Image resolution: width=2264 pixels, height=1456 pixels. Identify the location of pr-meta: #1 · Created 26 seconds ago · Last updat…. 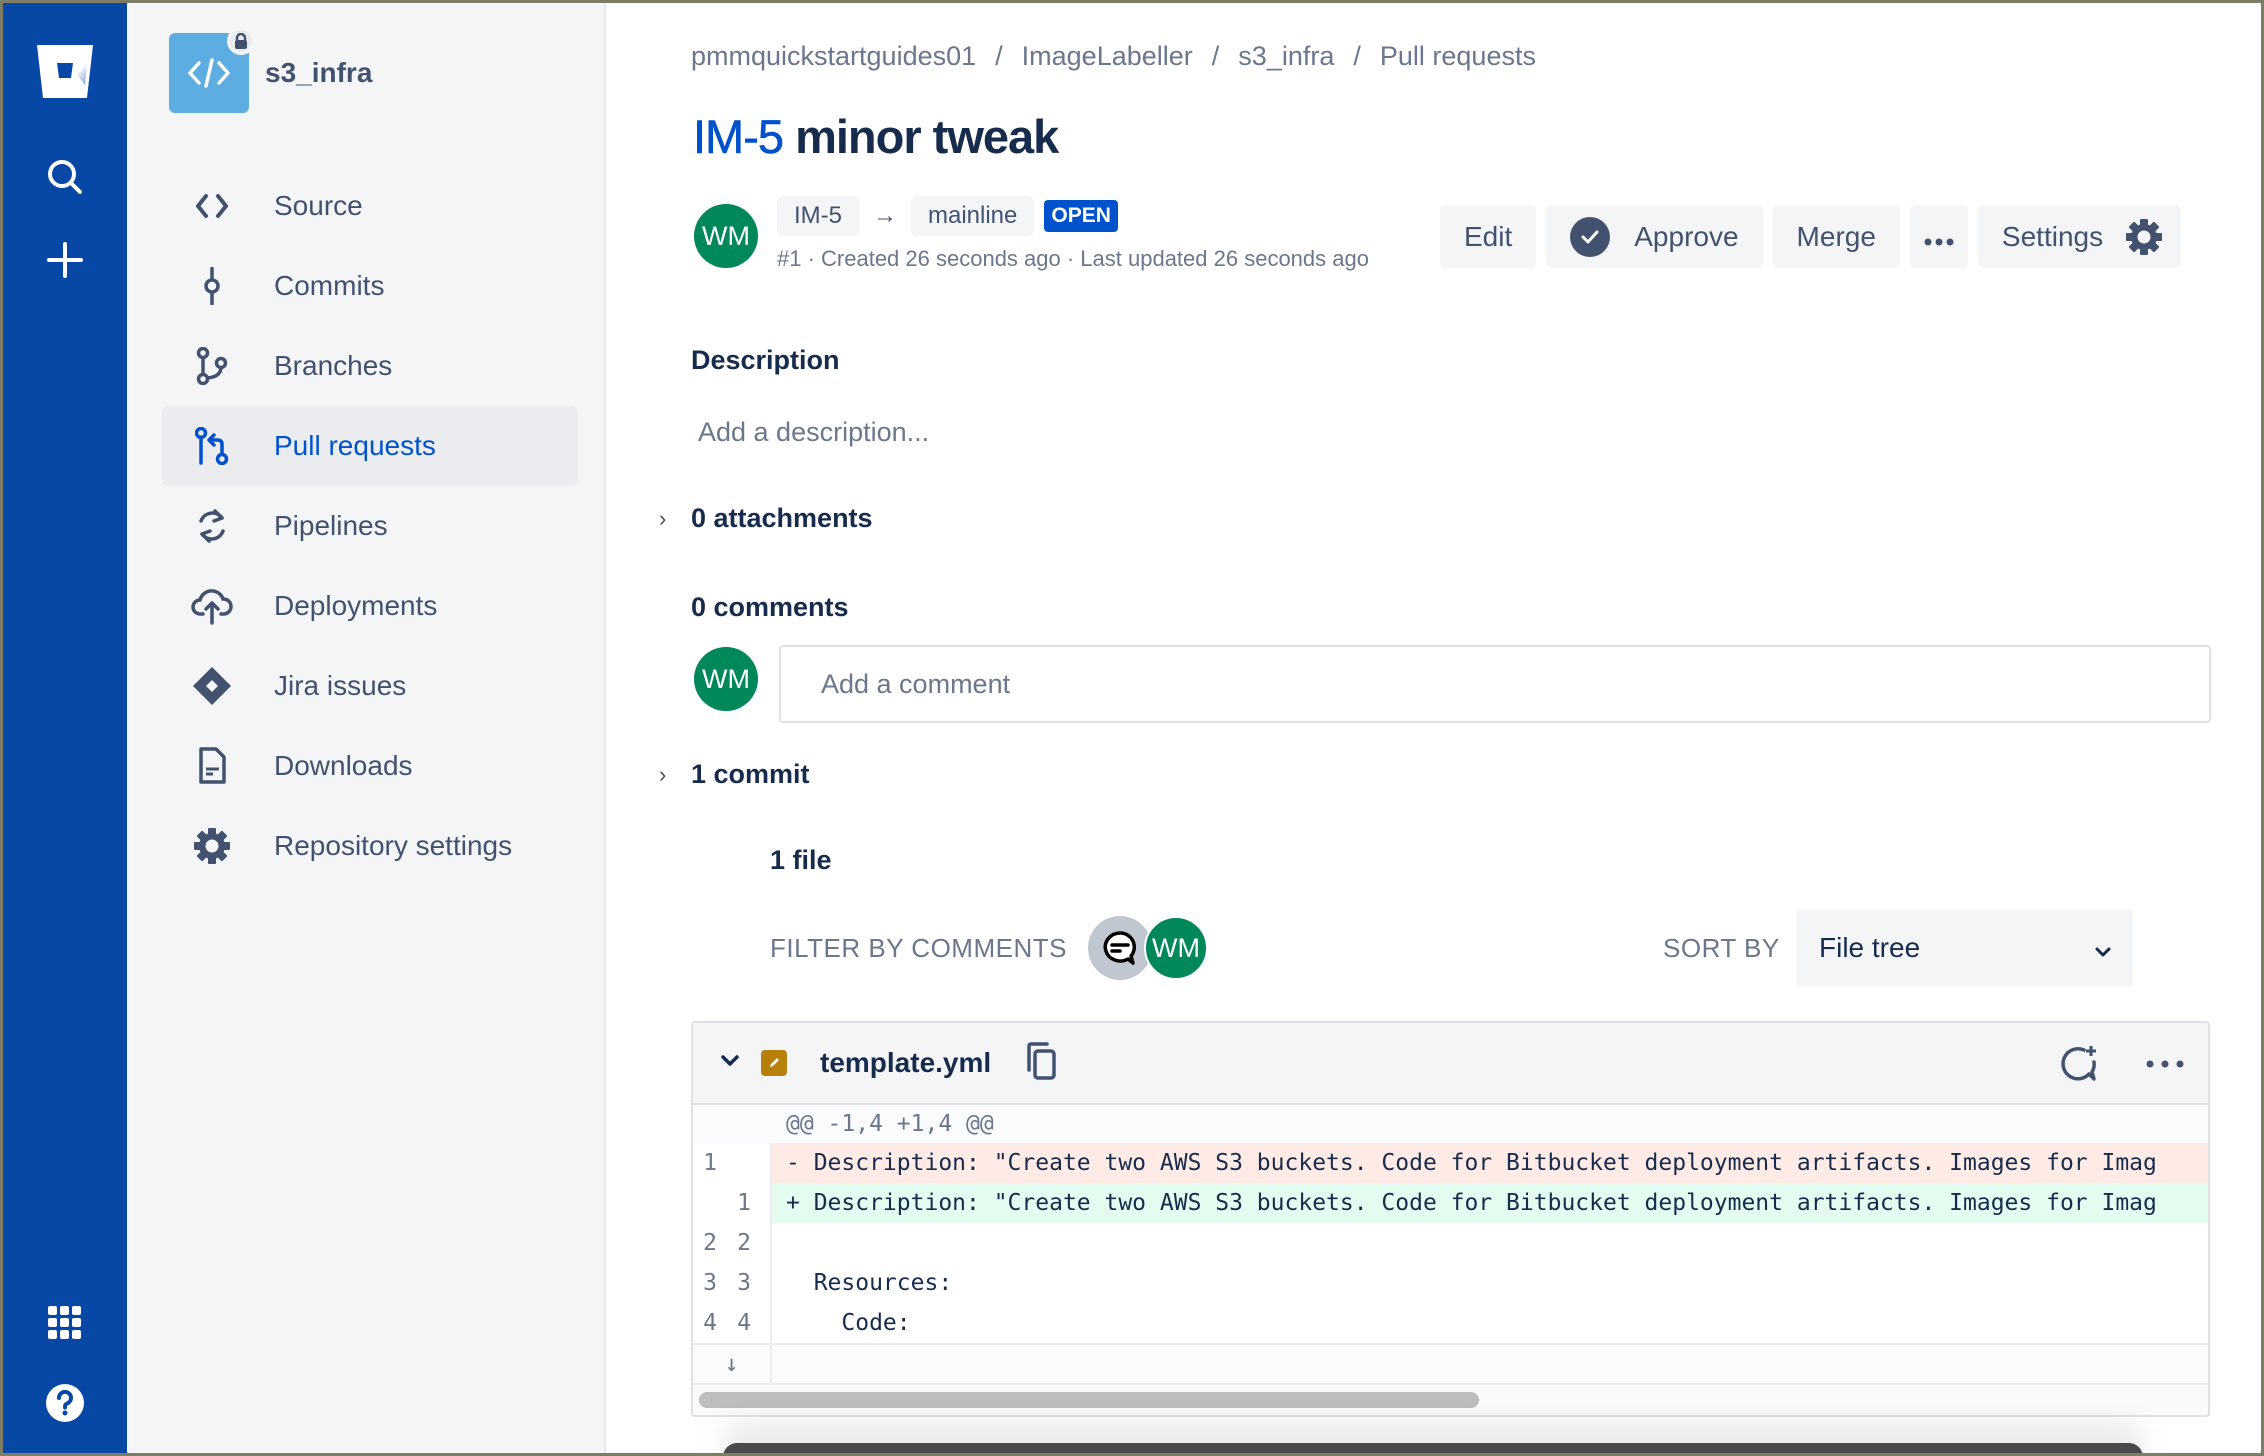
(1073, 258).